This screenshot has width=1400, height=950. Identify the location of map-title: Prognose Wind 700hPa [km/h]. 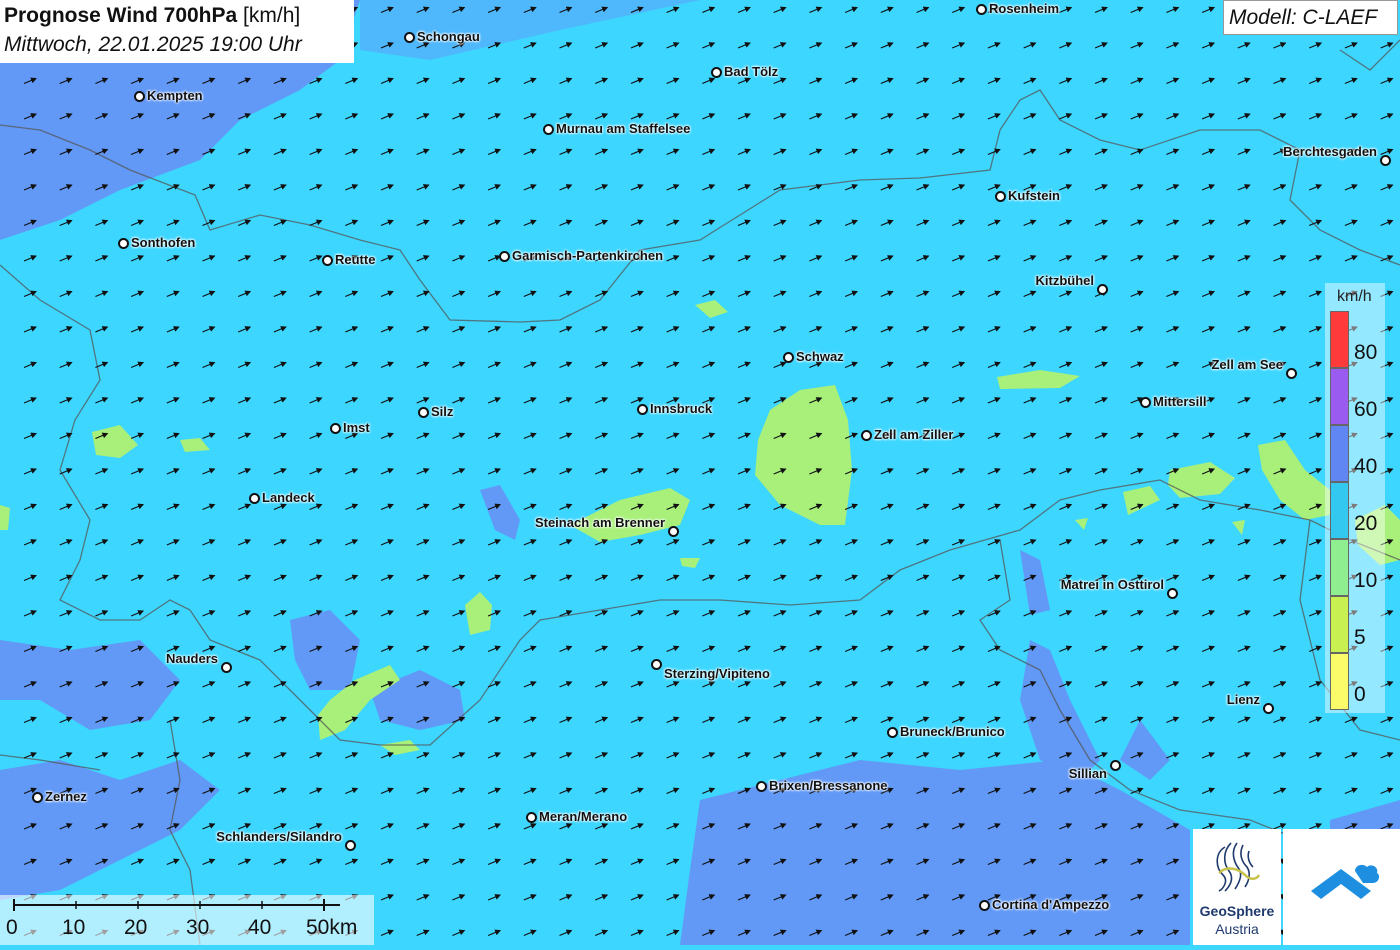
(152, 16).